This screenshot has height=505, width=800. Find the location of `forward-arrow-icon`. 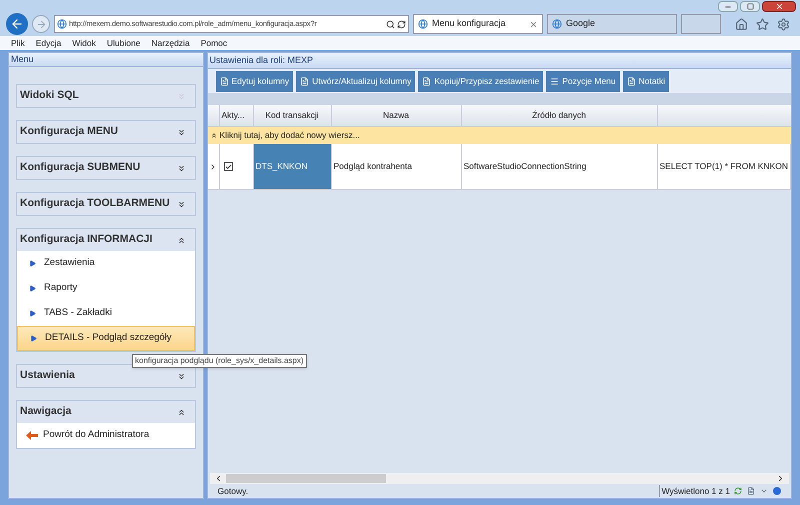

forward-arrow-icon is located at coordinates (41, 24).